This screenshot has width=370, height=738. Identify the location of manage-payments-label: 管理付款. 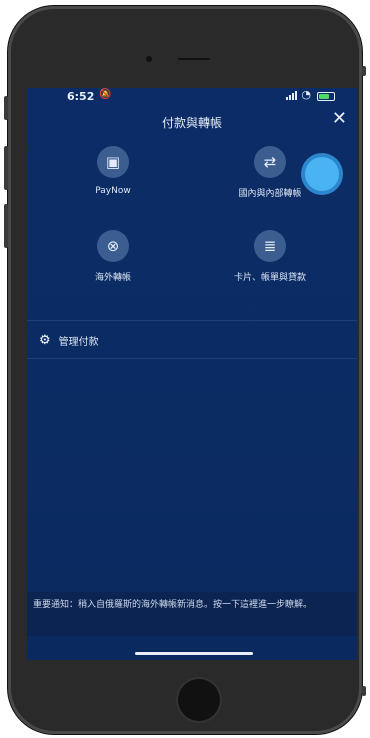
(78, 342).